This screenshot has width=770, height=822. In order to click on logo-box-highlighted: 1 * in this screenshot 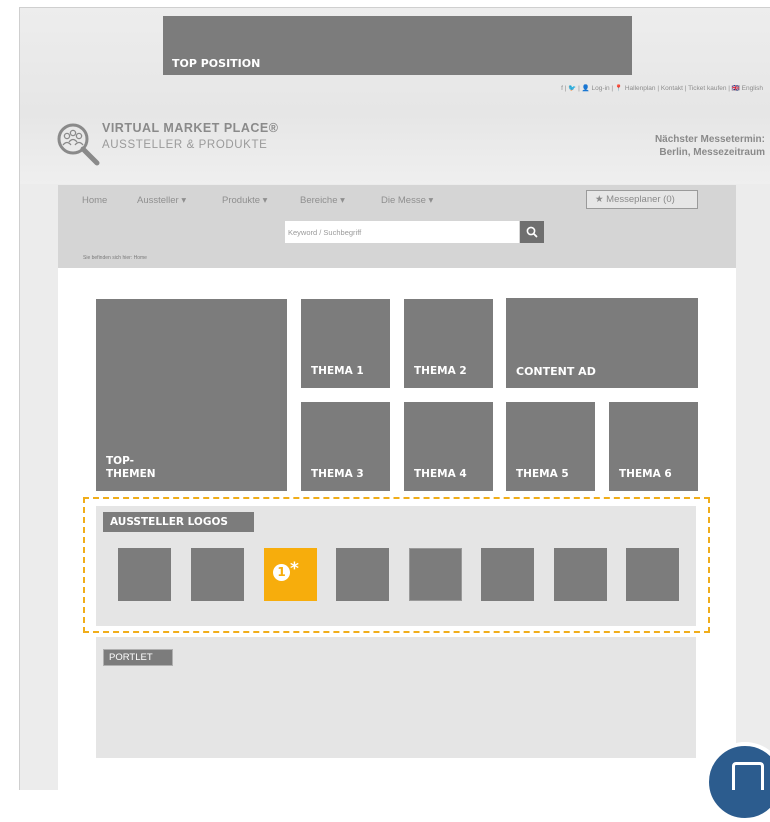, I will do `click(290, 574)`.